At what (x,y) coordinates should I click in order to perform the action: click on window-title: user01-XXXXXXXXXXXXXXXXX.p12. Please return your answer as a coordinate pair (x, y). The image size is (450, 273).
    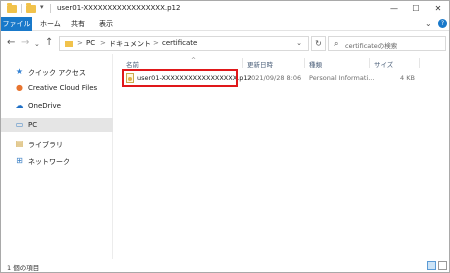
    Looking at the image, I should click on (119, 8).